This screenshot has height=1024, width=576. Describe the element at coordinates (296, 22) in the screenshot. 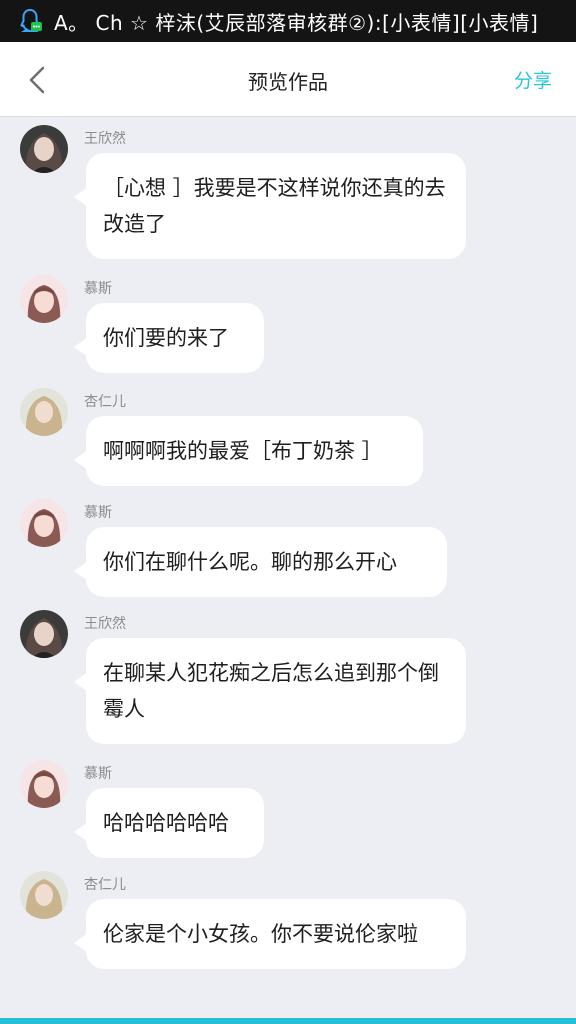

I see `notification-ticker: A。 Ch ☆ 梓沫(艾辰部落审核群②):[小表情][小表情]` at that location.